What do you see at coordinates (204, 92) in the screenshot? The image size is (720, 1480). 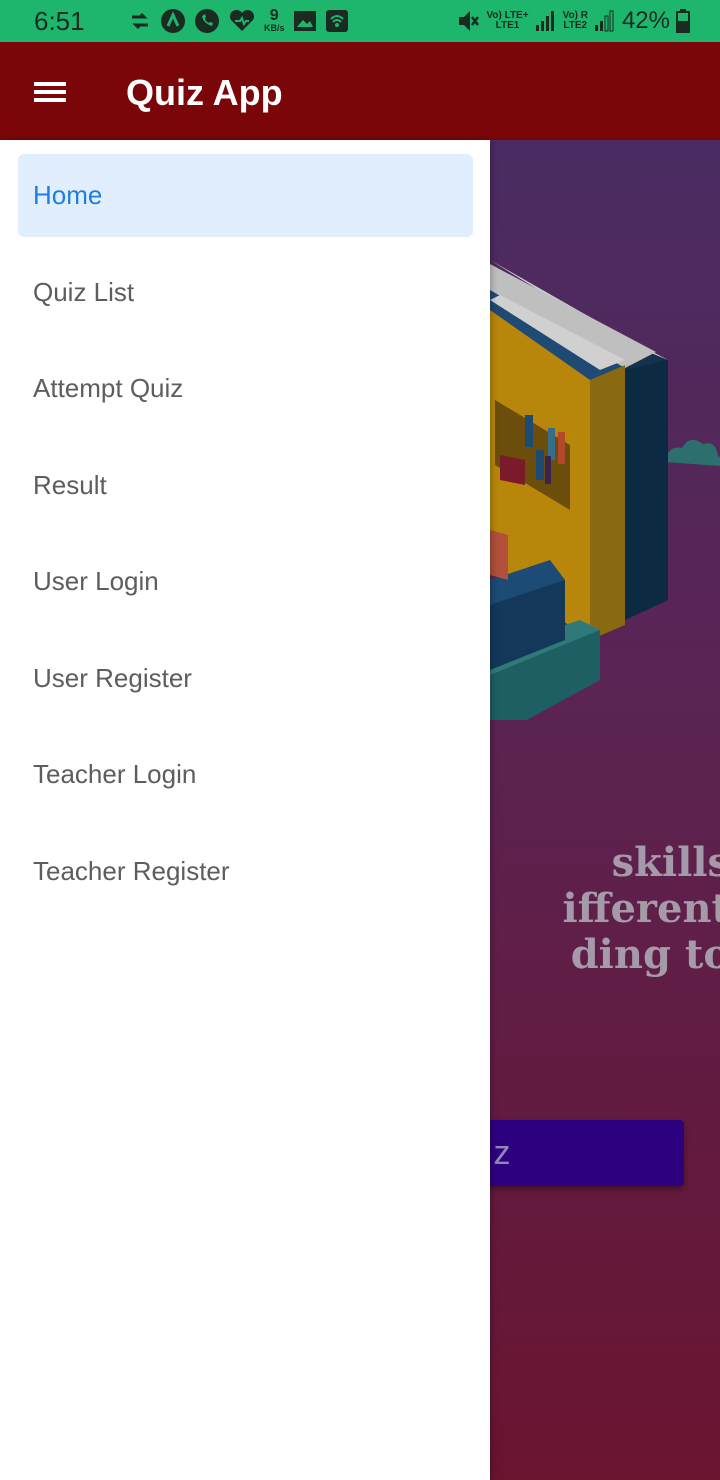 I see `app-title: Quiz App` at bounding box center [204, 92].